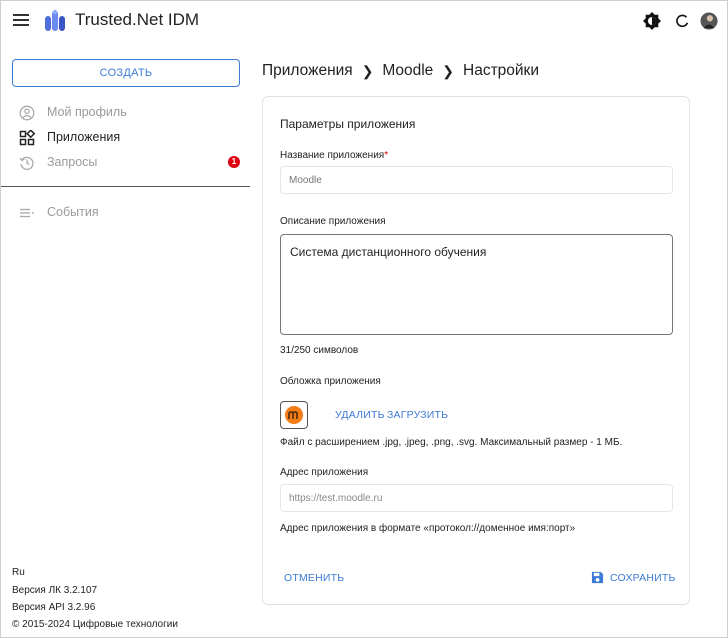 The width and height of the screenshot is (728, 638). I want to click on save-button: СОХРАНИТЬ, so click(633, 577).